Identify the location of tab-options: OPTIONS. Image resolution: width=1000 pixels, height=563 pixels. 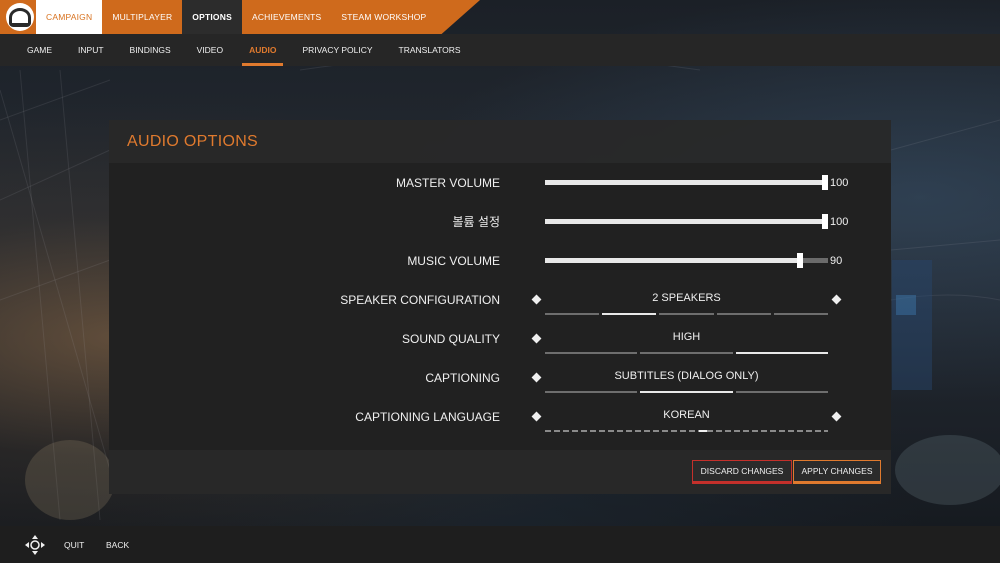
(212, 17).